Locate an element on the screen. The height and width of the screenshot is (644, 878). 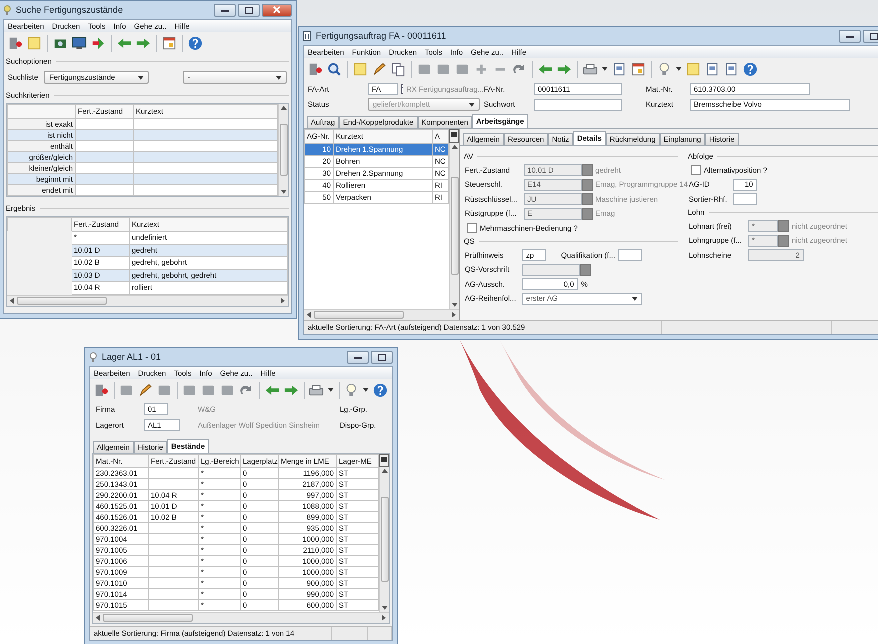
documents-icon is located at coordinates (398, 69).